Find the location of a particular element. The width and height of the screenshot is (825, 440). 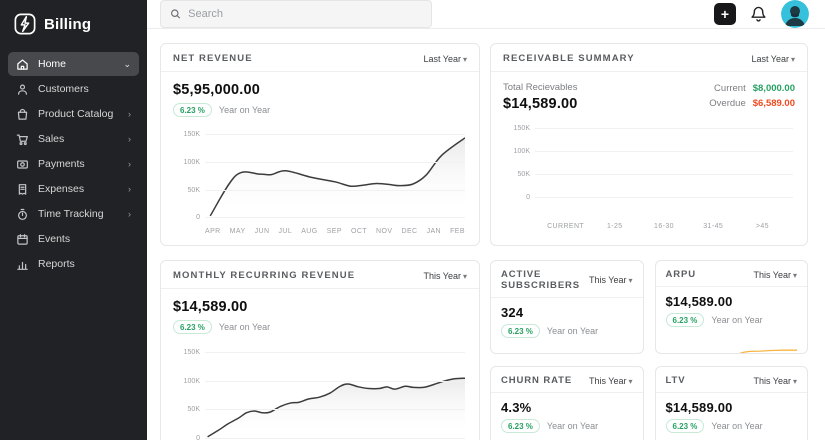

churn-rate-value: 4.3% is located at coordinates (516, 407).